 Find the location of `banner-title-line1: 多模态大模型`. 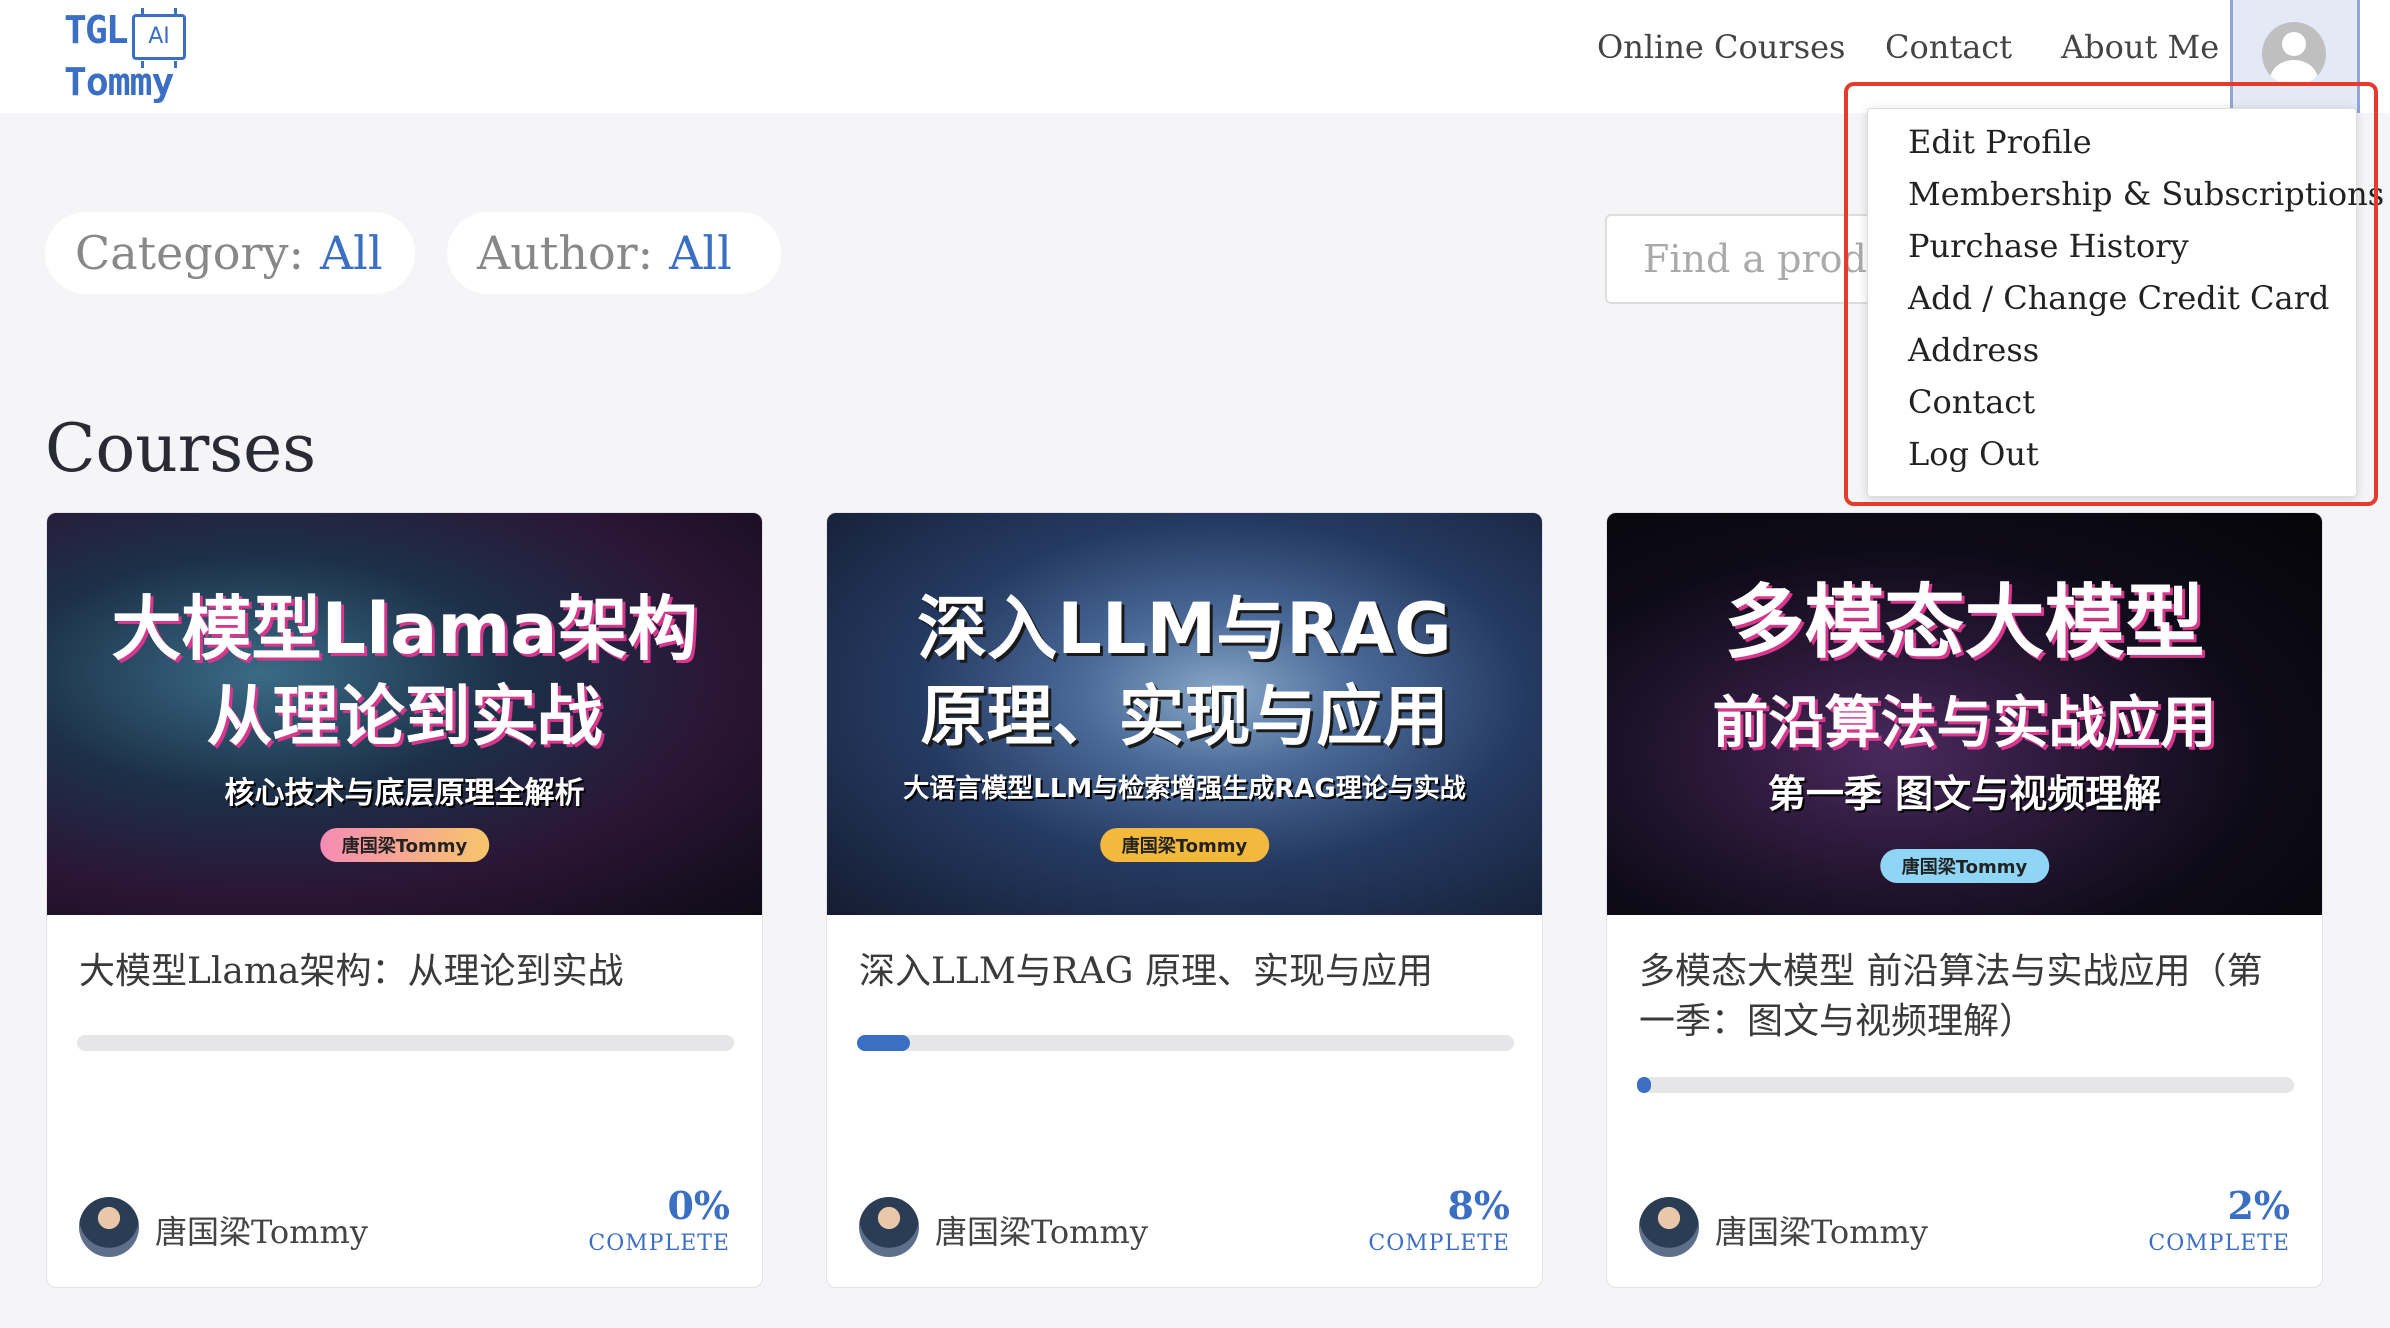

banner-title-line1: 多模态大模型 is located at coordinates (1964, 622).